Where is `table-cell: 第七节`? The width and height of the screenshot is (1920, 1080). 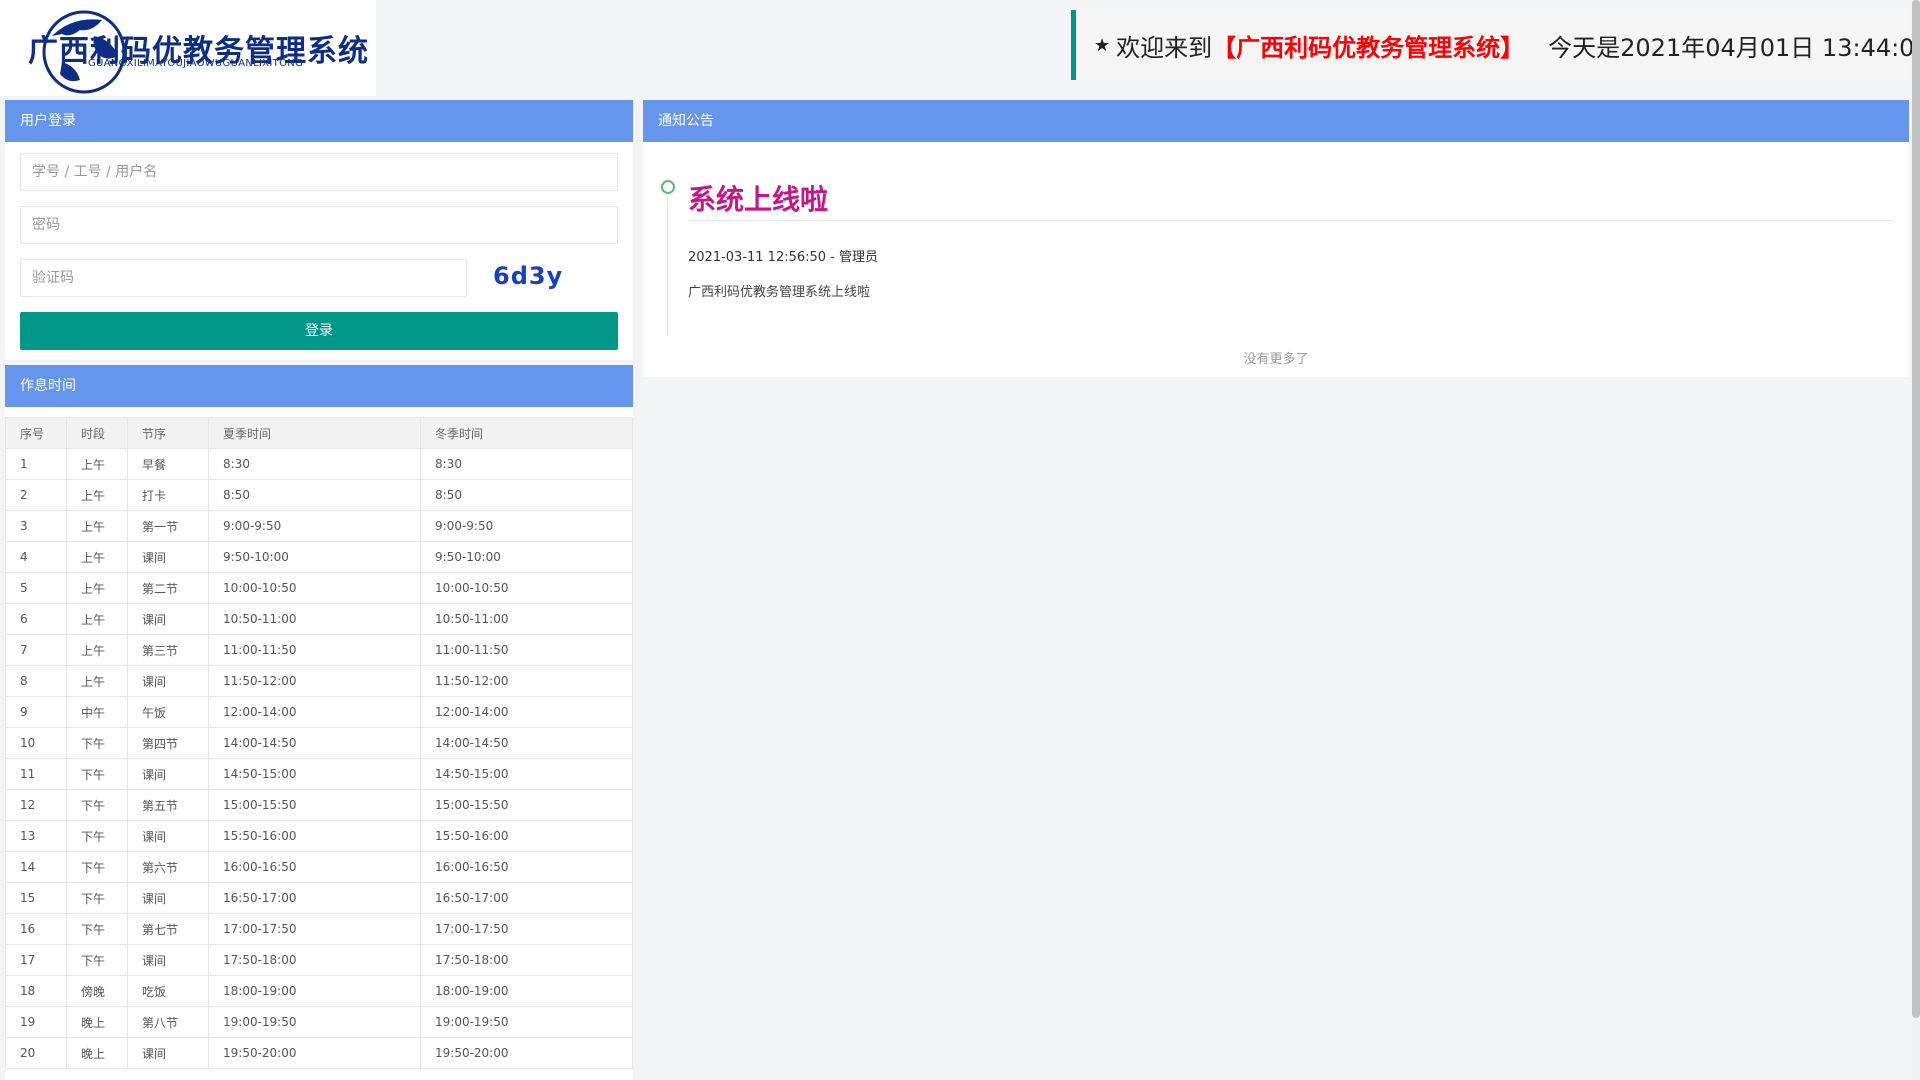 table-cell: 第七节 is located at coordinates (168, 929).